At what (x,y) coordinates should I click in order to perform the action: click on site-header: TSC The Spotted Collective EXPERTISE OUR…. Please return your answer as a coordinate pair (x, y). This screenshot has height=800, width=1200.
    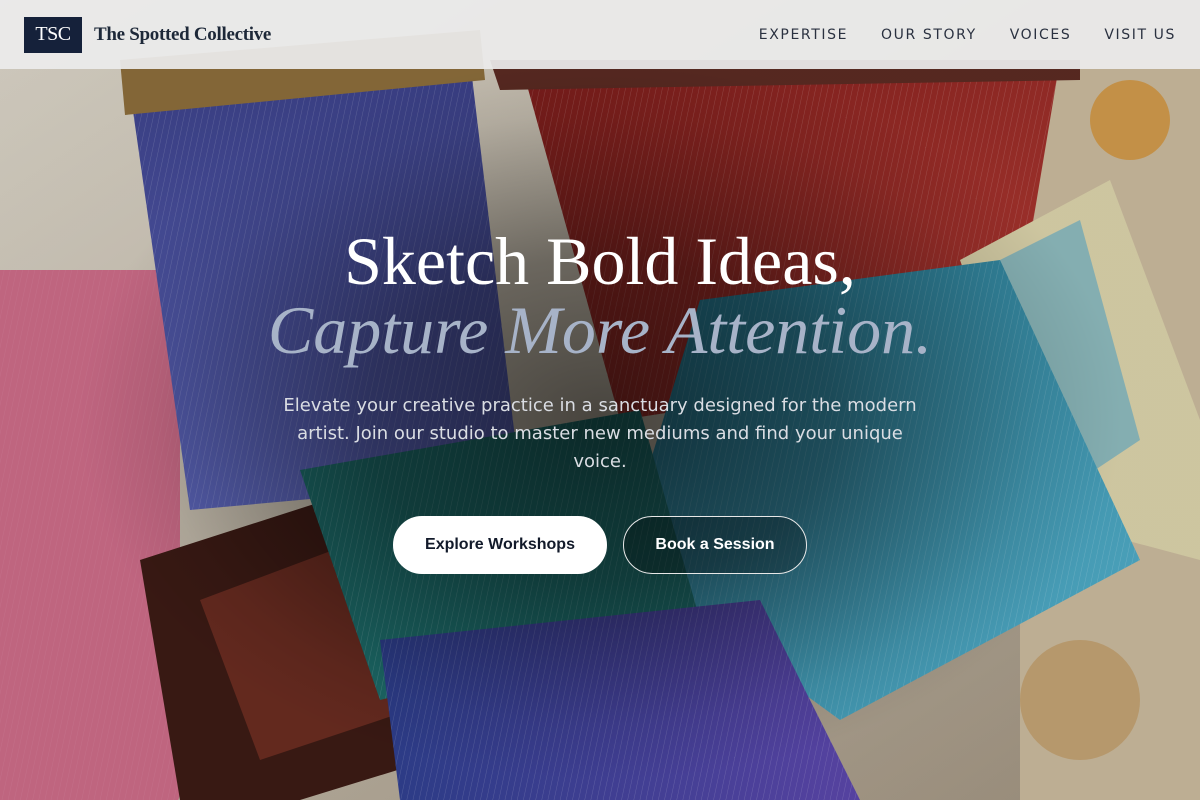
    Looking at the image, I should click on (600, 34).